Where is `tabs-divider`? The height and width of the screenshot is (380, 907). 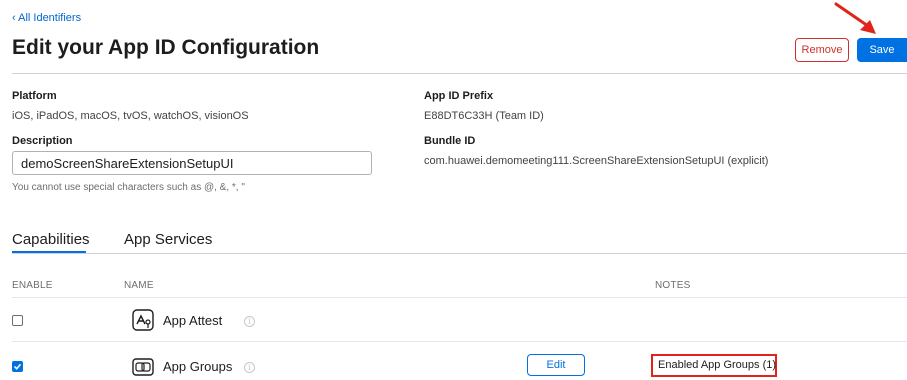
tabs-divider is located at coordinates (459, 253).